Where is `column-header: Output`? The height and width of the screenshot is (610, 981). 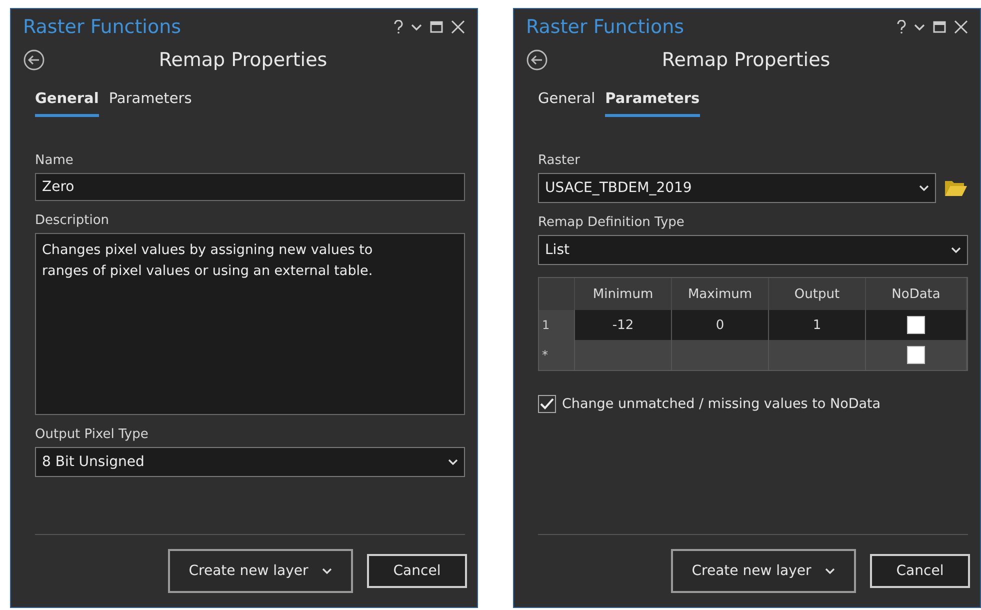 column-header: Output is located at coordinates (817, 294).